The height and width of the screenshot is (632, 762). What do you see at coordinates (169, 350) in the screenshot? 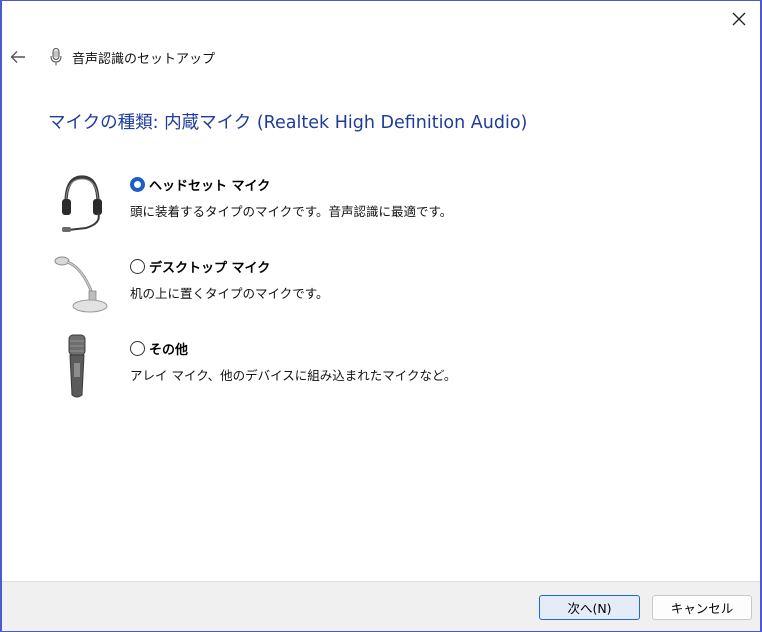
I see `option-label: その他` at bounding box center [169, 350].